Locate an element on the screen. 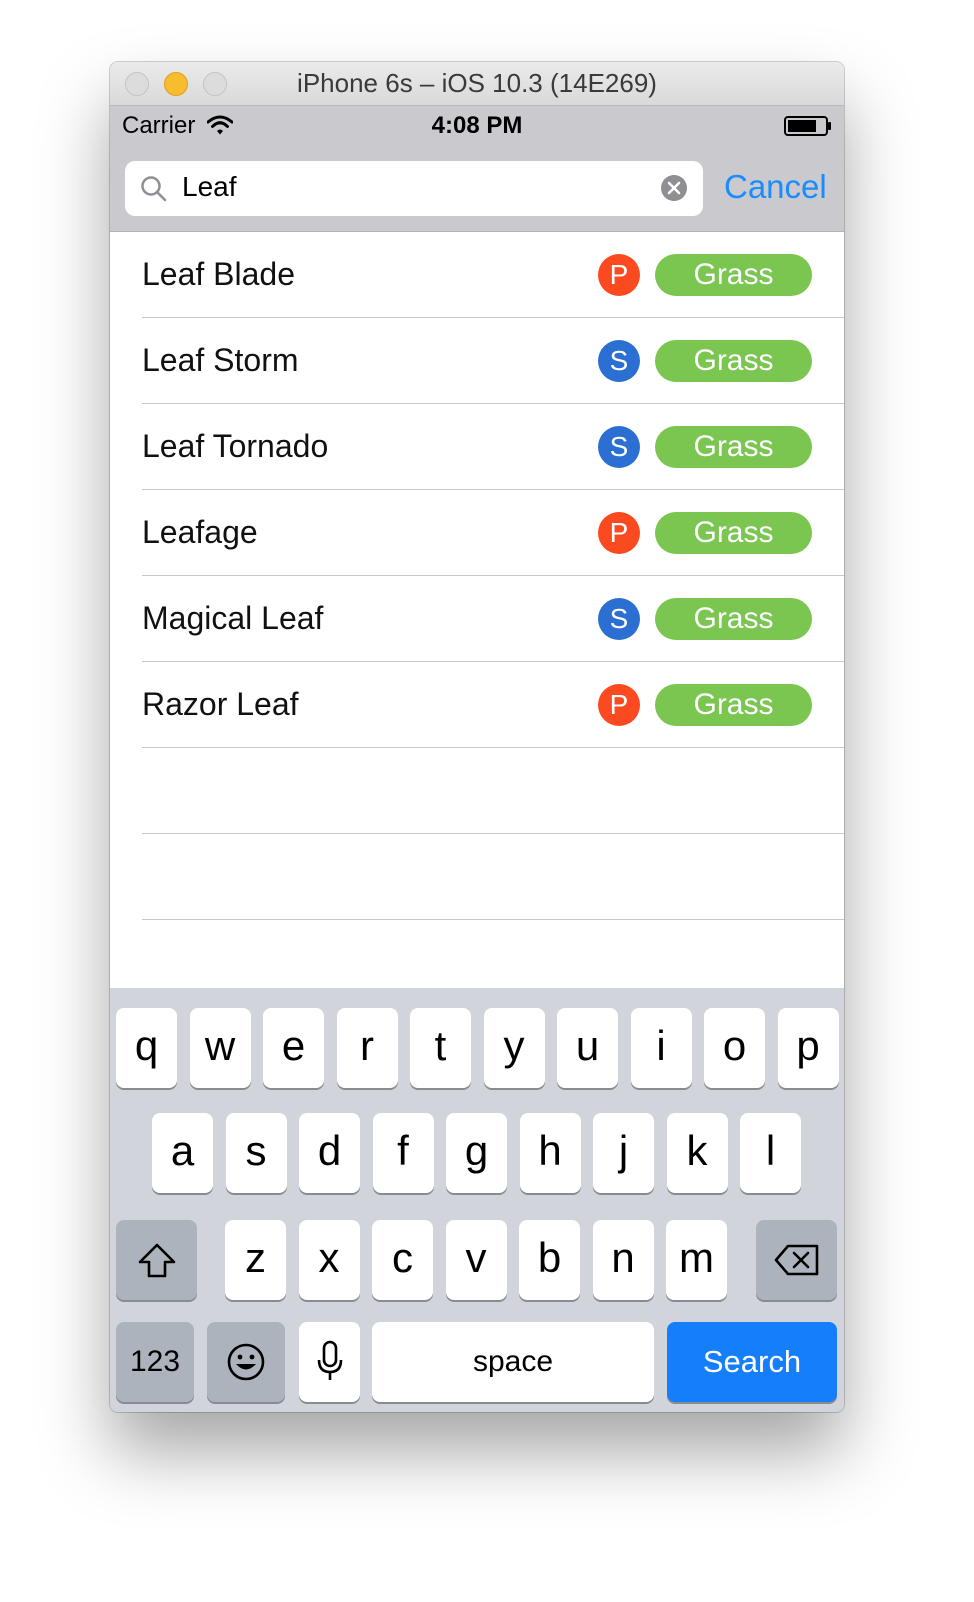 The width and height of the screenshot is (974, 1602). key-q: q is located at coordinates (146, 1048).